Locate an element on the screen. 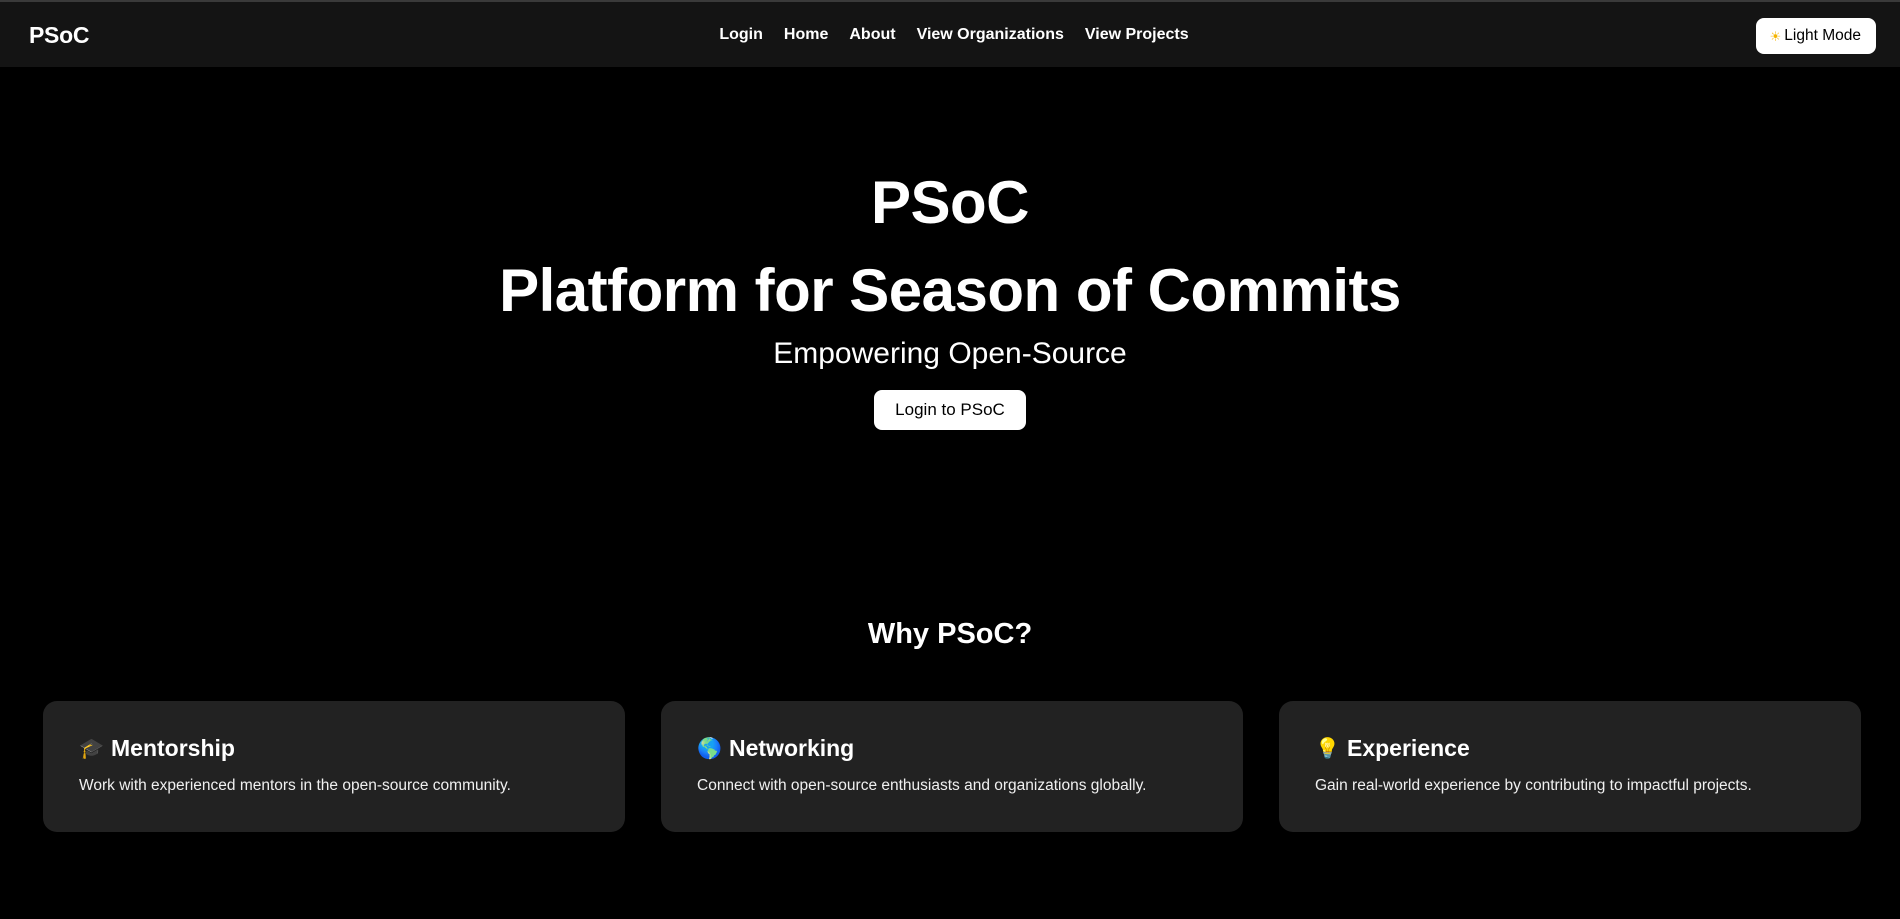 The width and height of the screenshot is (1900, 919). feature-card-title: Networking is located at coordinates (792, 748).